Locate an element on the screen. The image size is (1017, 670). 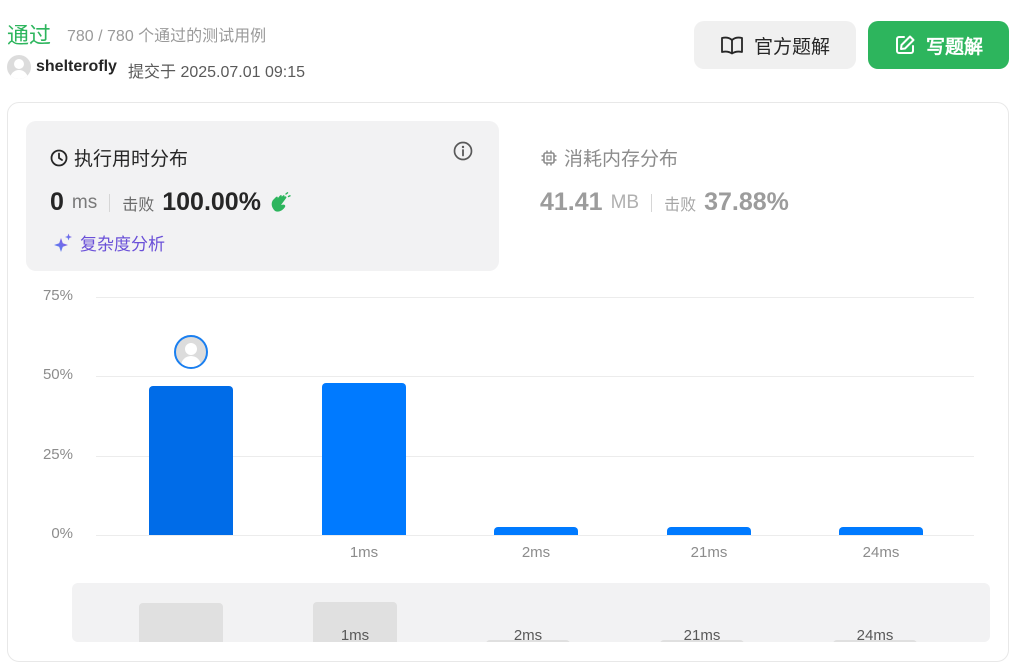
submitted-time: 提交于 2025.07.01 09:15 is located at coordinates (217, 72).